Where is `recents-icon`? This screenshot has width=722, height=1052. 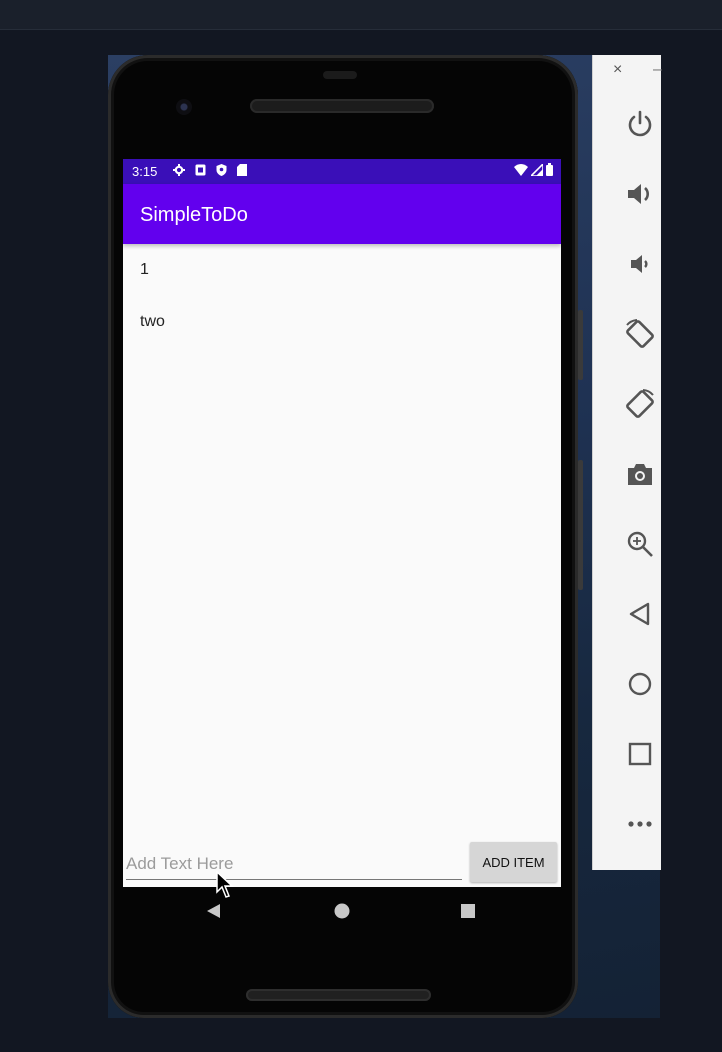 recents-icon is located at coordinates (468, 913).